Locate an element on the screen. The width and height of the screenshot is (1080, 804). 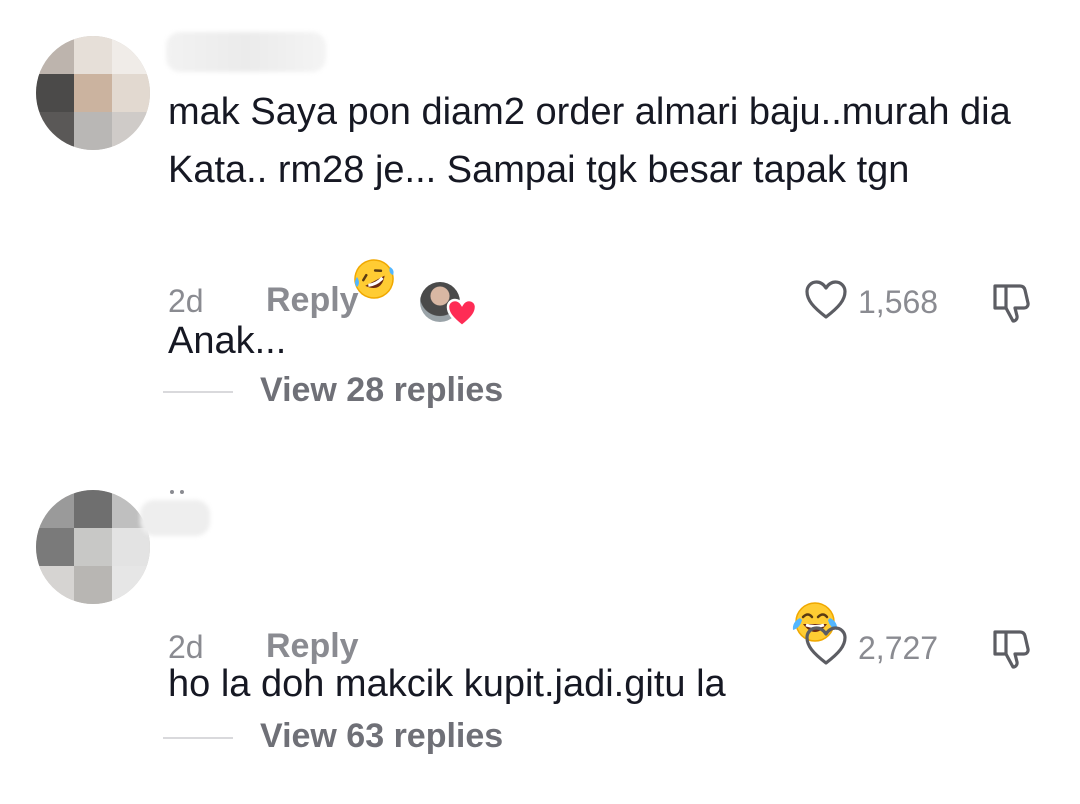
like-button: 2,727 is located at coordinates (871, 648).